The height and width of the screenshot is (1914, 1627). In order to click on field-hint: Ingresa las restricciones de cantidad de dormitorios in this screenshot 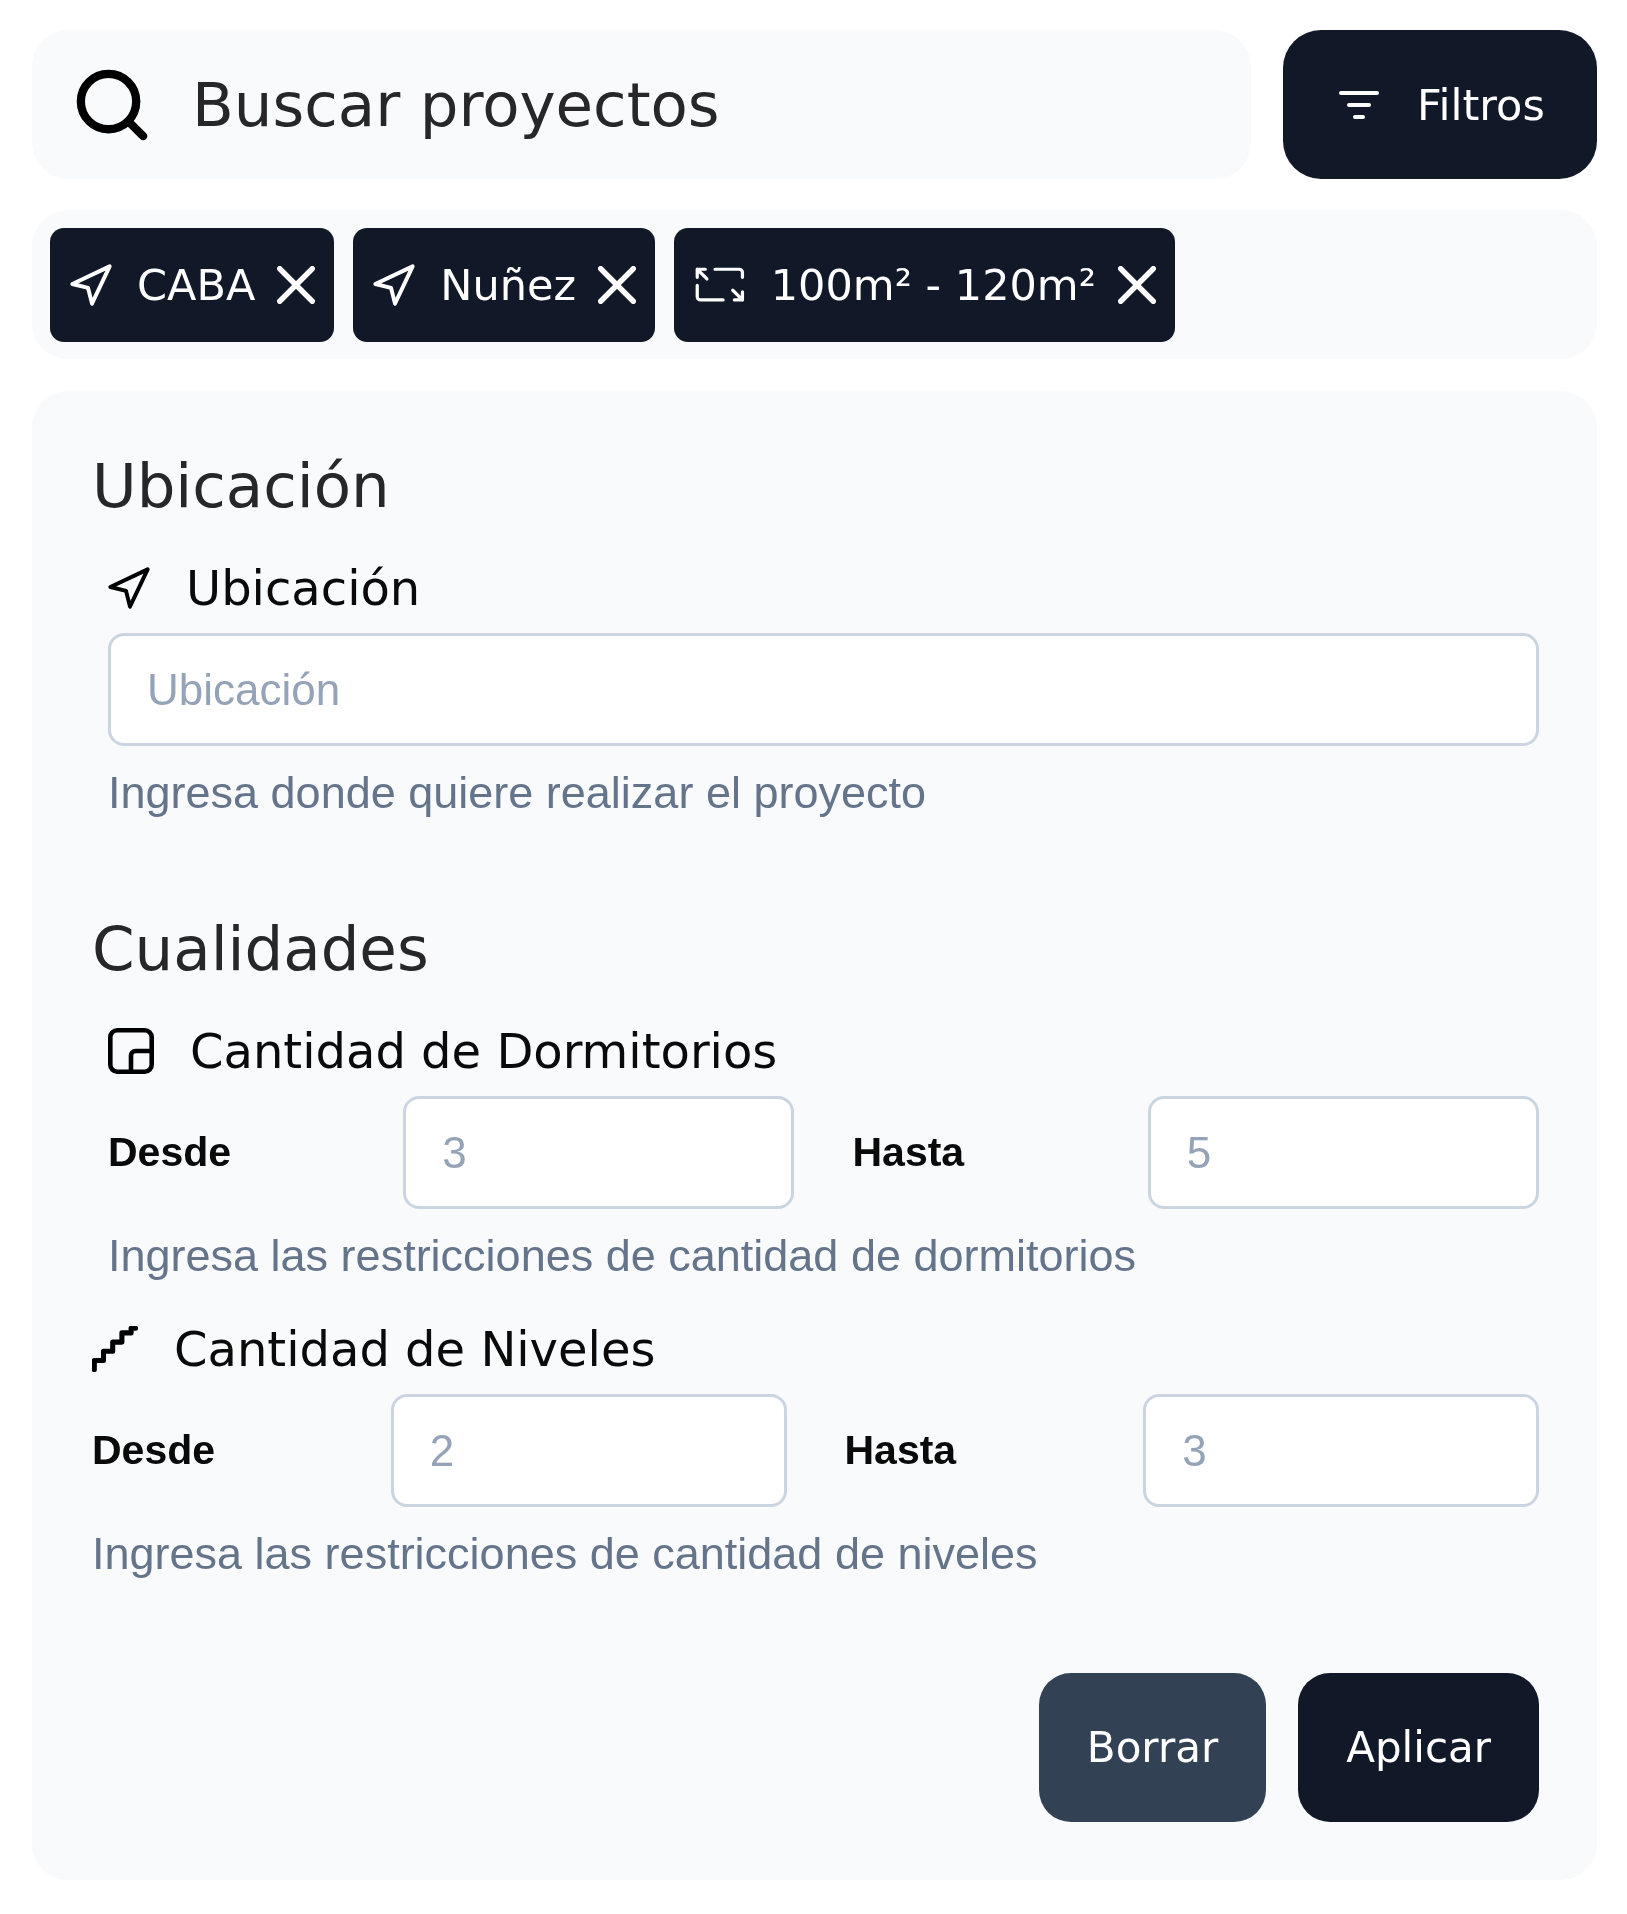, I will do `click(622, 1256)`.